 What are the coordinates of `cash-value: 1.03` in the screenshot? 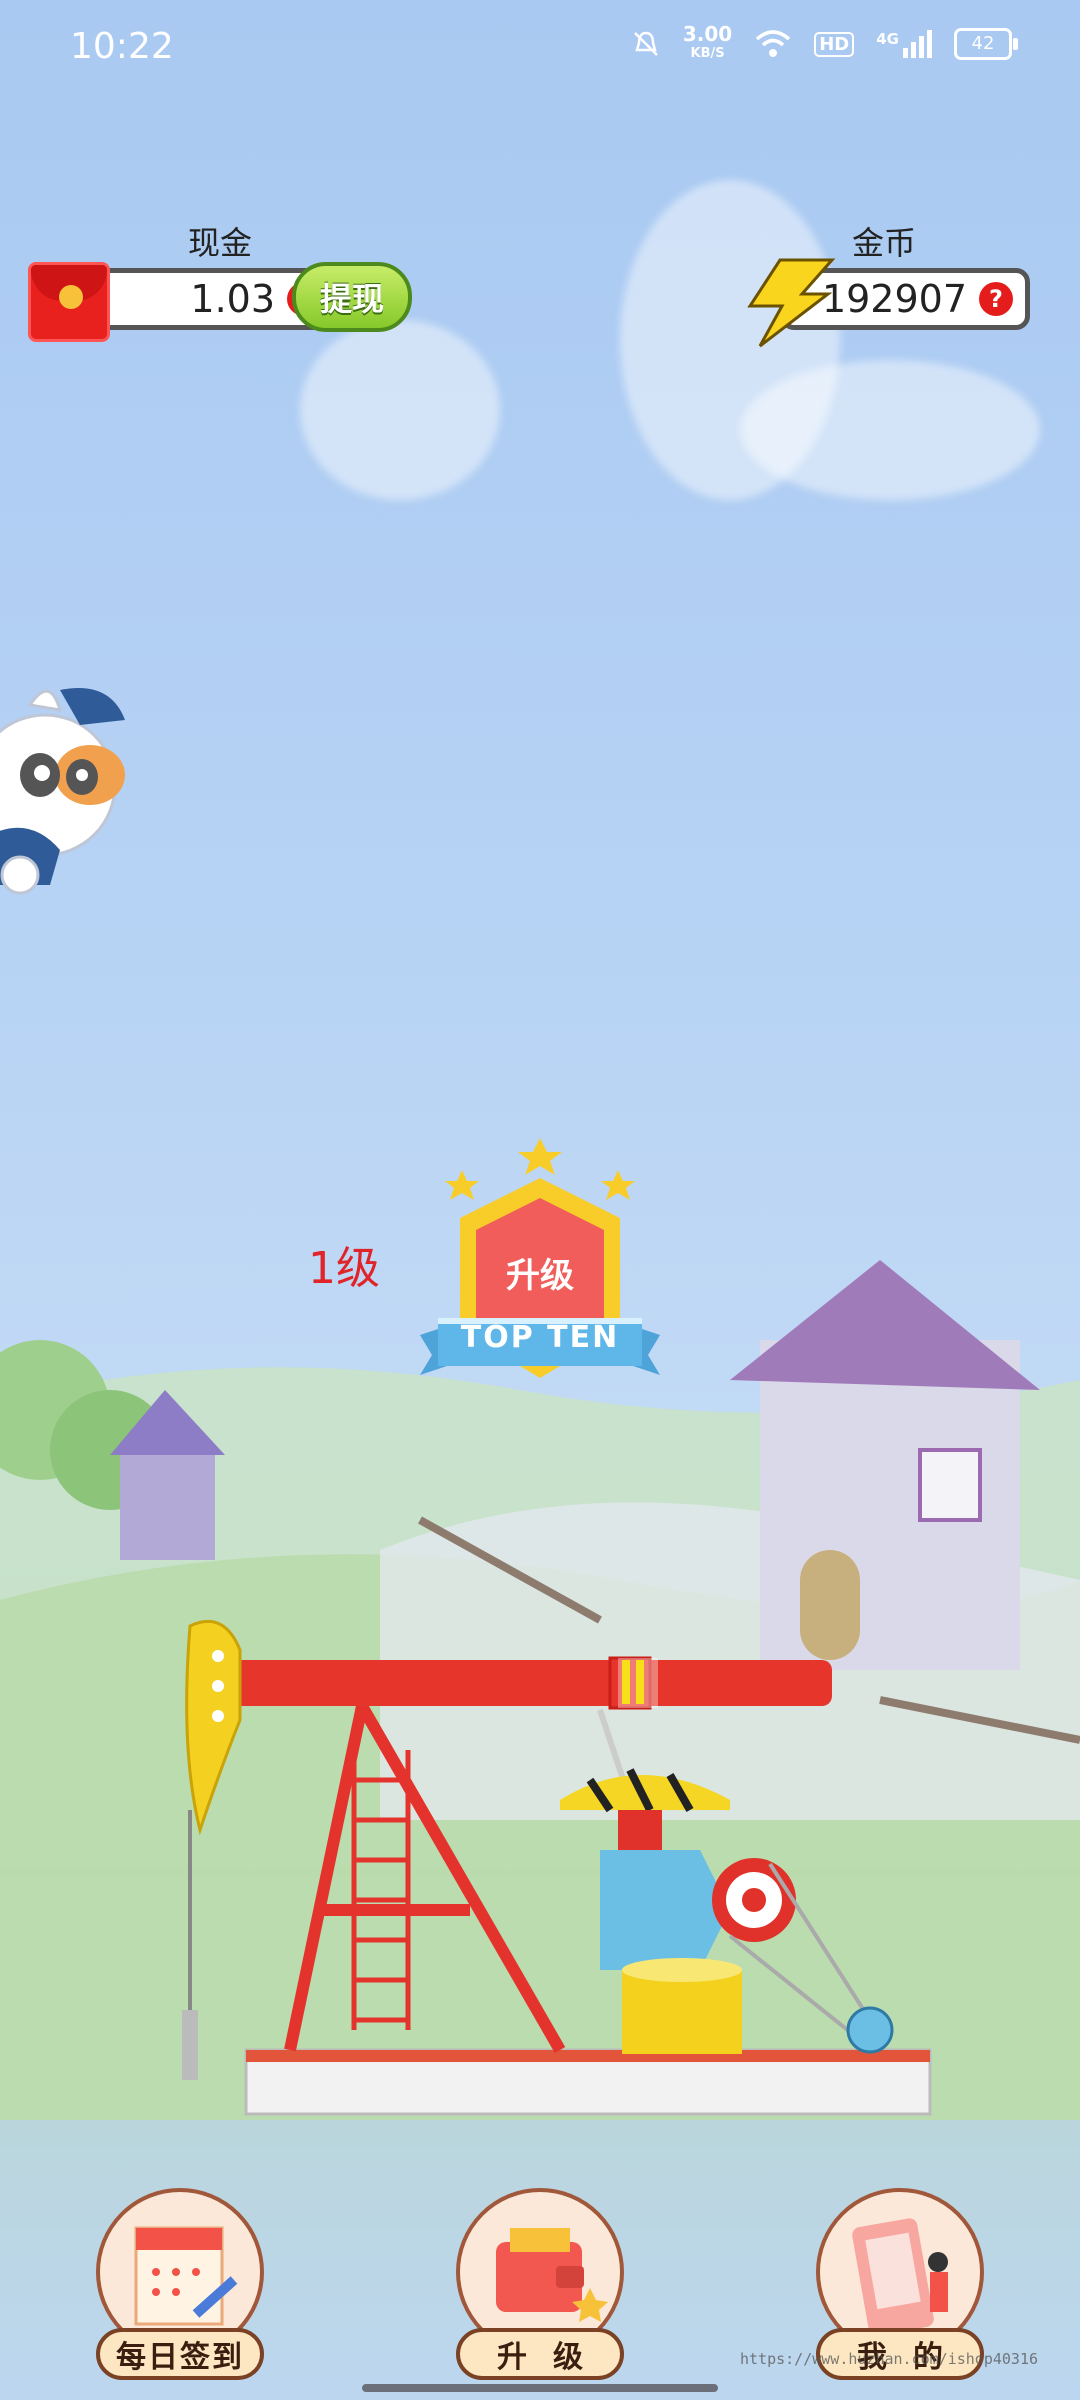 It's located at (232, 299).